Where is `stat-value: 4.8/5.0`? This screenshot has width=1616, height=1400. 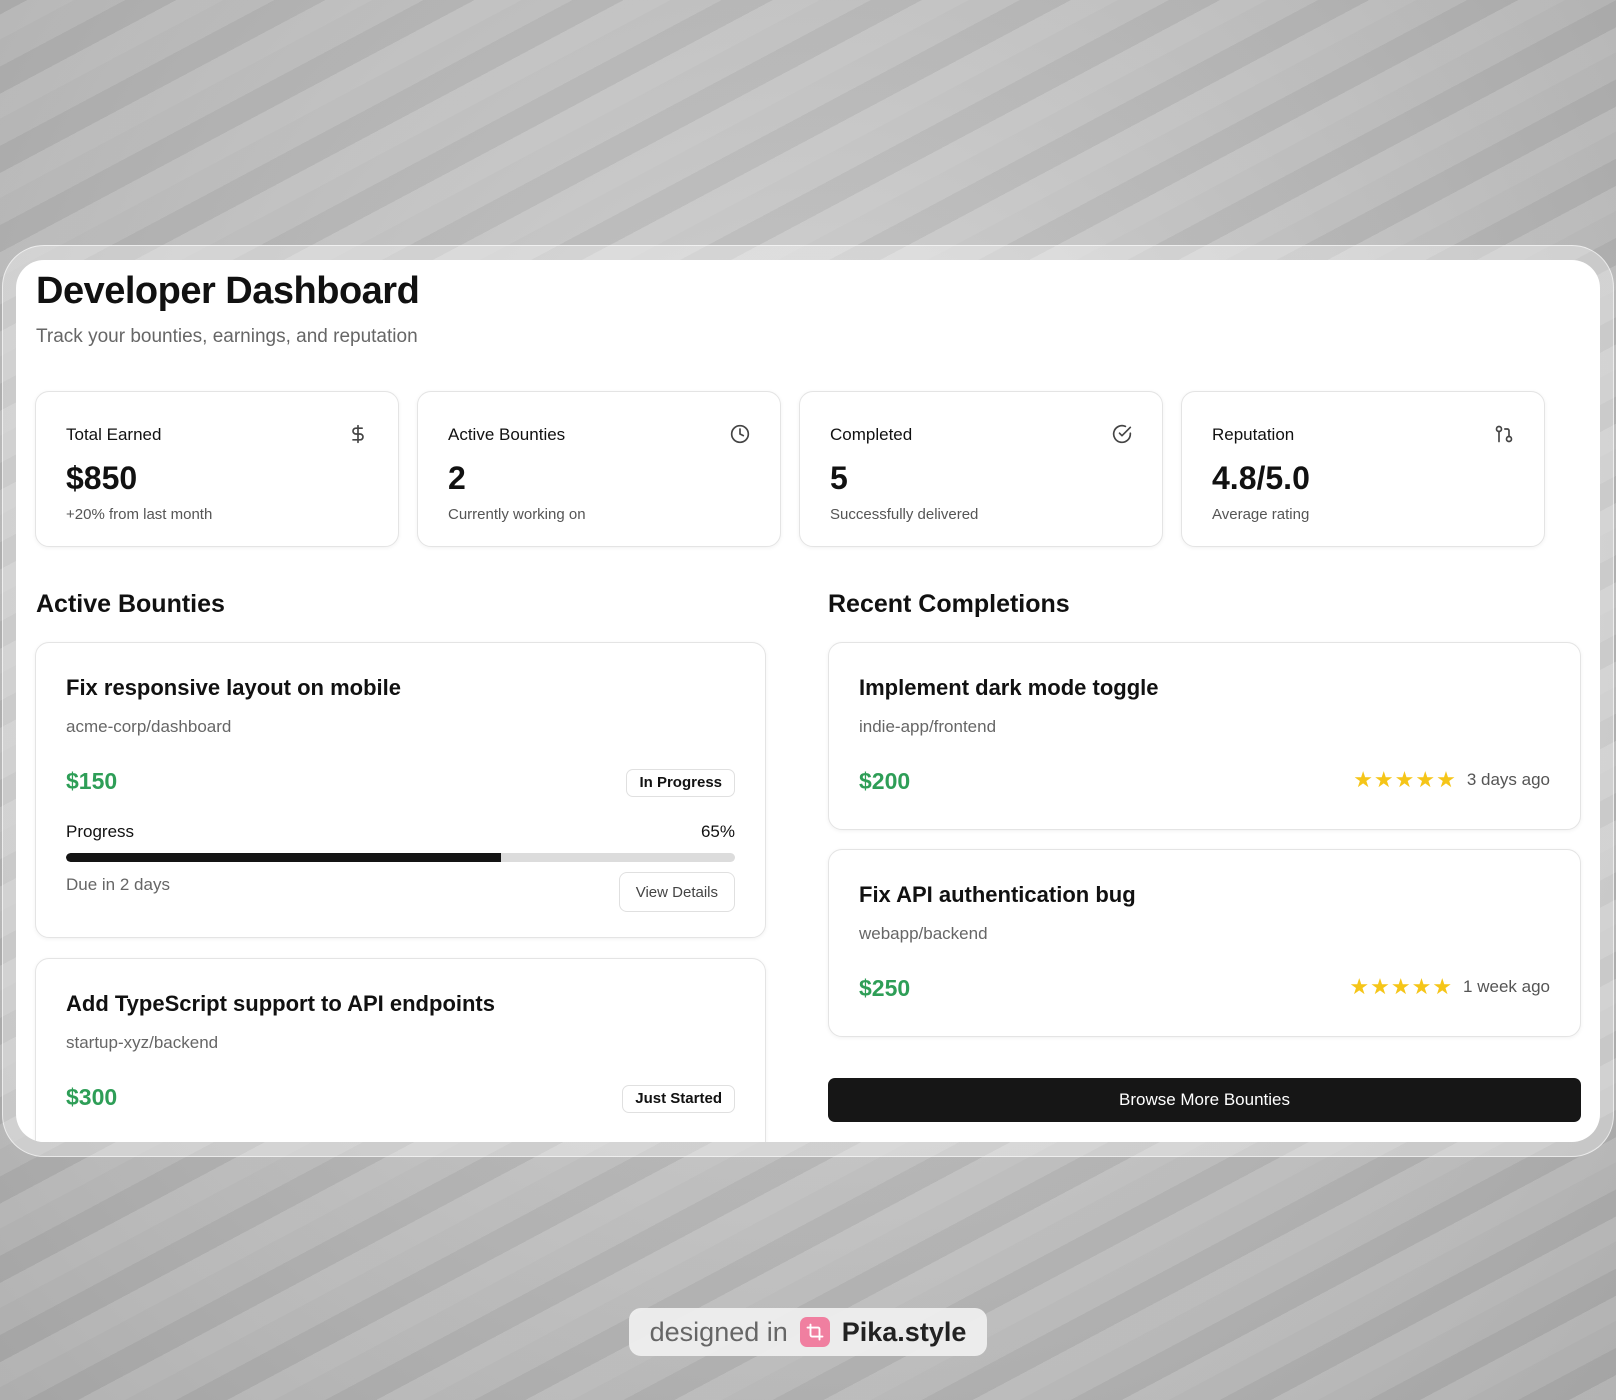 stat-value: 4.8/5.0 is located at coordinates (1261, 478).